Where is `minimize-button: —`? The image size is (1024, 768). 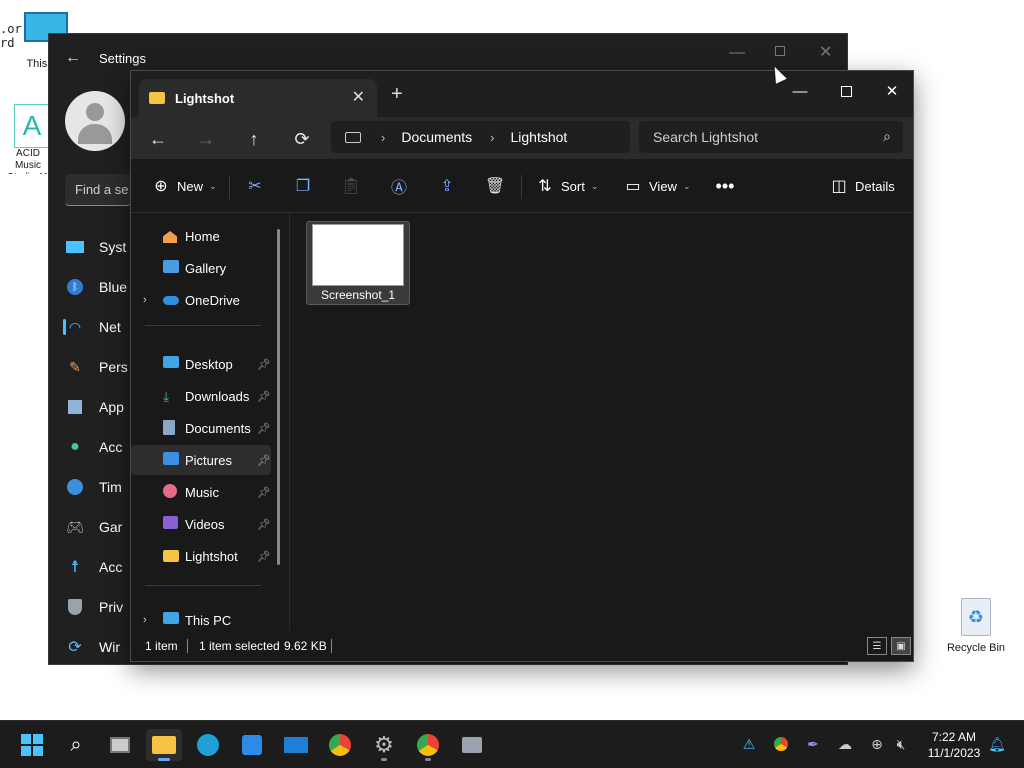
minimize-button: — is located at coordinates (800, 91).